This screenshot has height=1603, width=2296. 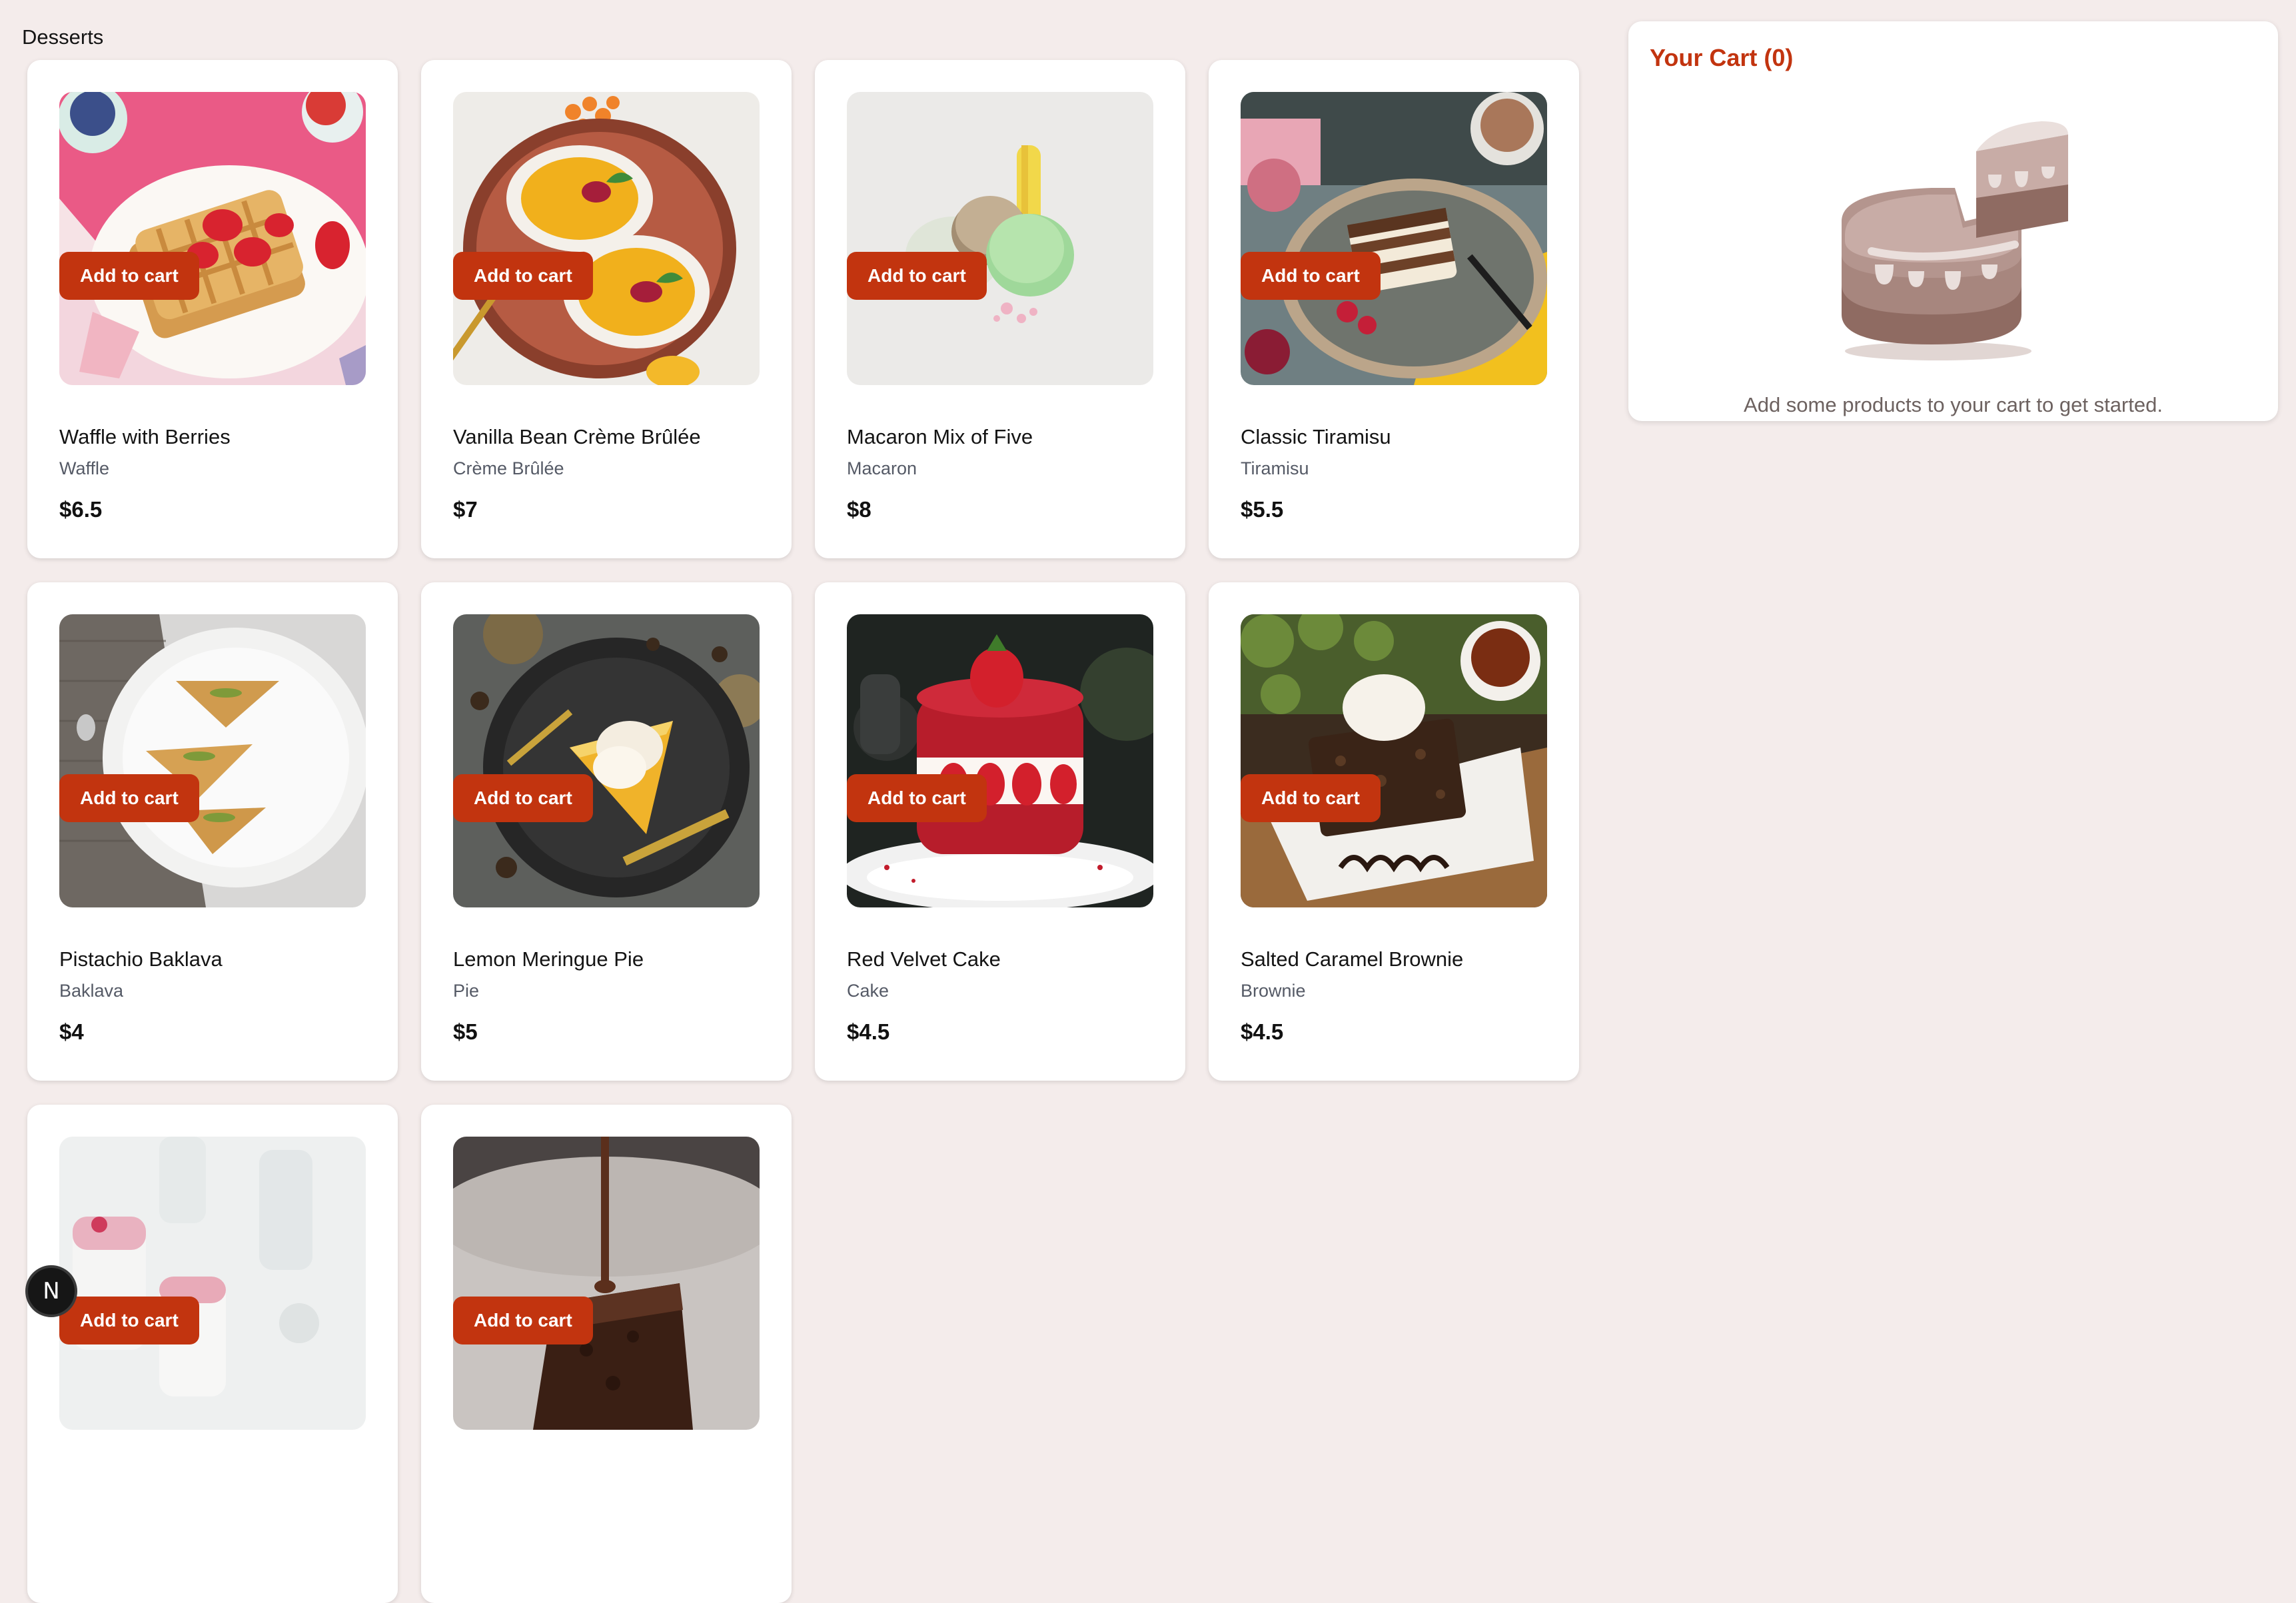 I want to click on product-image-waffle, so click(x=212, y=239).